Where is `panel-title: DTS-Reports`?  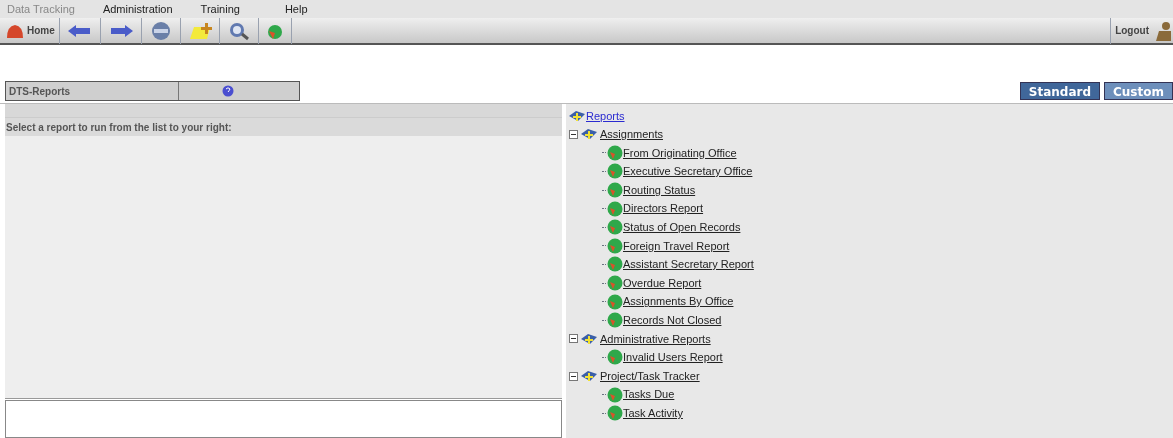 panel-title: DTS-Reports is located at coordinates (92, 91).